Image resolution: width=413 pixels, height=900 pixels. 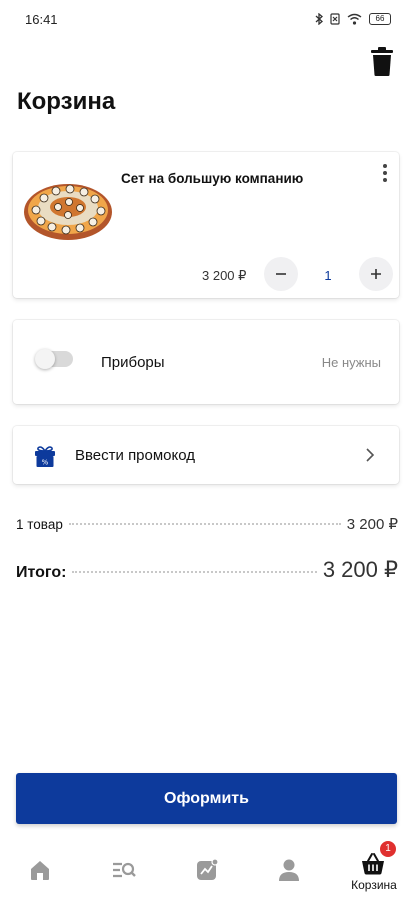 What do you see at coordinates (206, 798) in the screenshot?
I see `checkout-button: Оформить` at bounding box center [206, 798].